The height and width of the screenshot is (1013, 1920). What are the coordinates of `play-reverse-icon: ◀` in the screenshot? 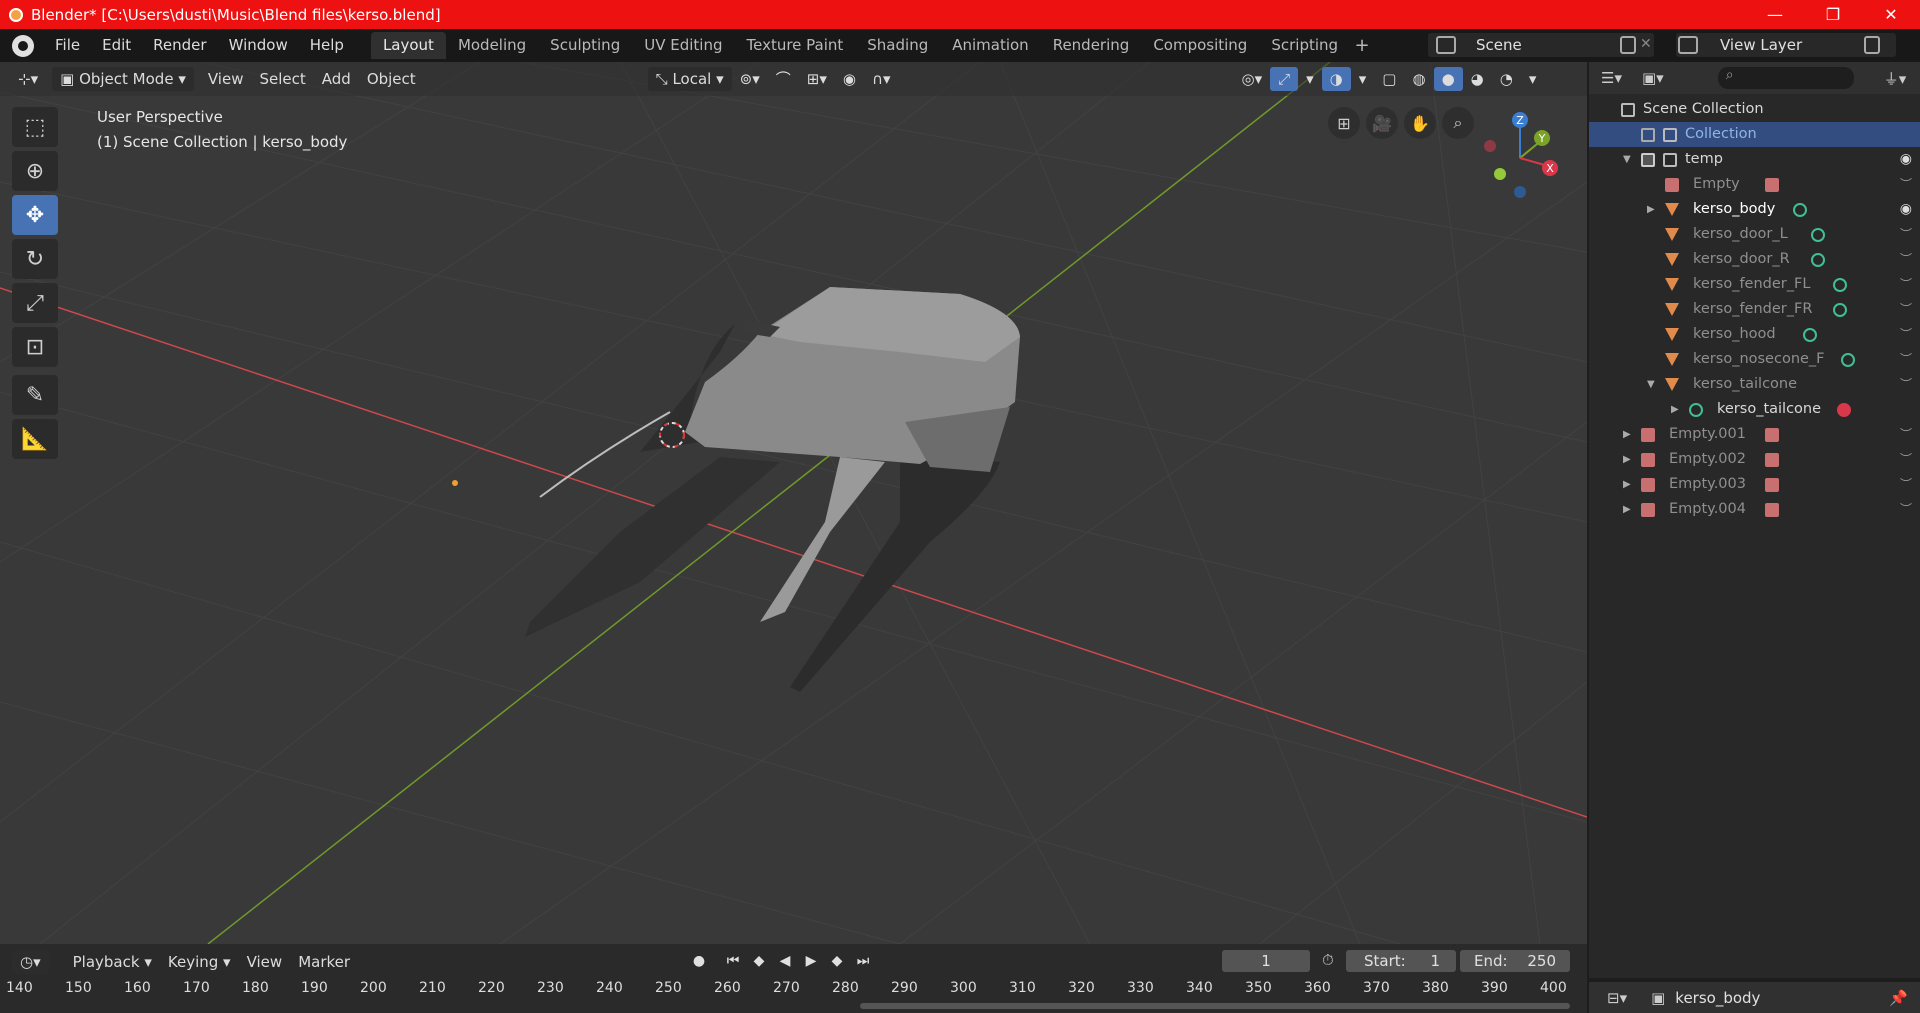 It's located at (785, 961).